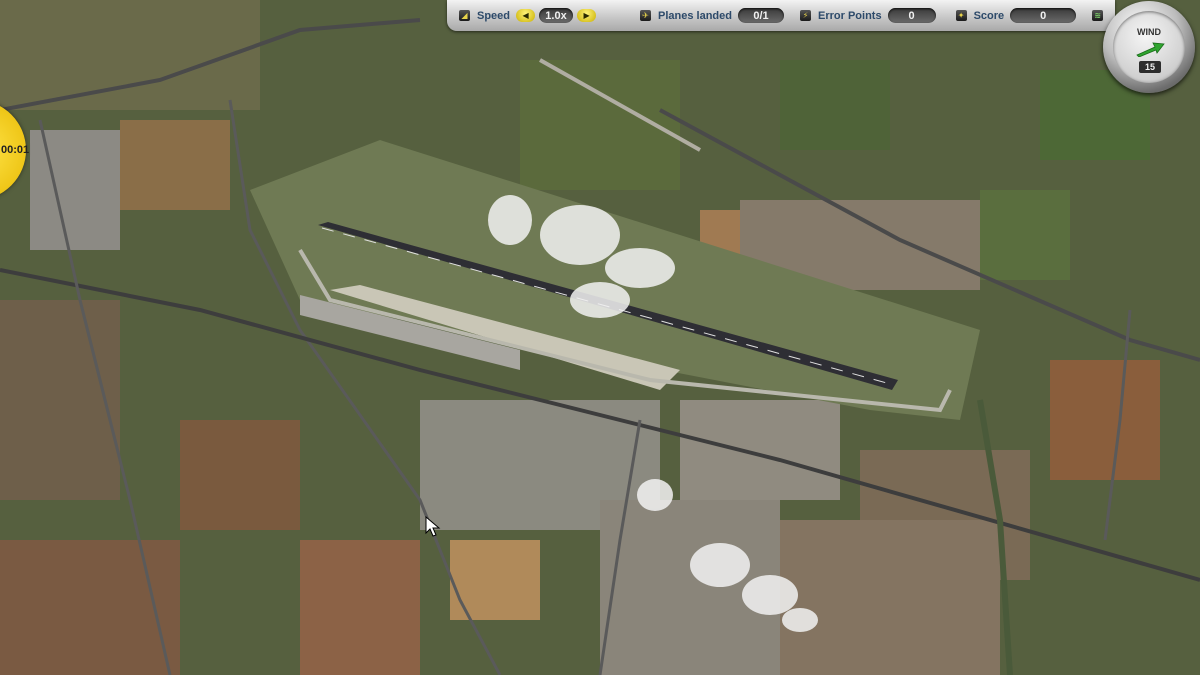 Image resolution: width=1200 pixels, height=675 pixels. Describe the element at coordinates (805, 15) in the screenshot. I see `warning-icon: ⚡` at that location.